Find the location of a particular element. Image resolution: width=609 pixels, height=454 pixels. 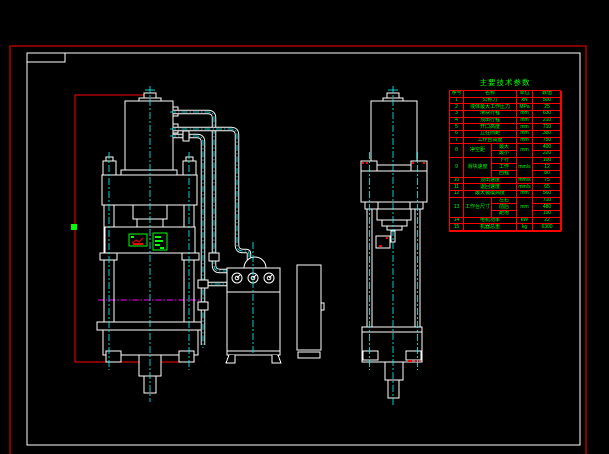

ejector-cylinder-side is located at coordinates (394, 371).